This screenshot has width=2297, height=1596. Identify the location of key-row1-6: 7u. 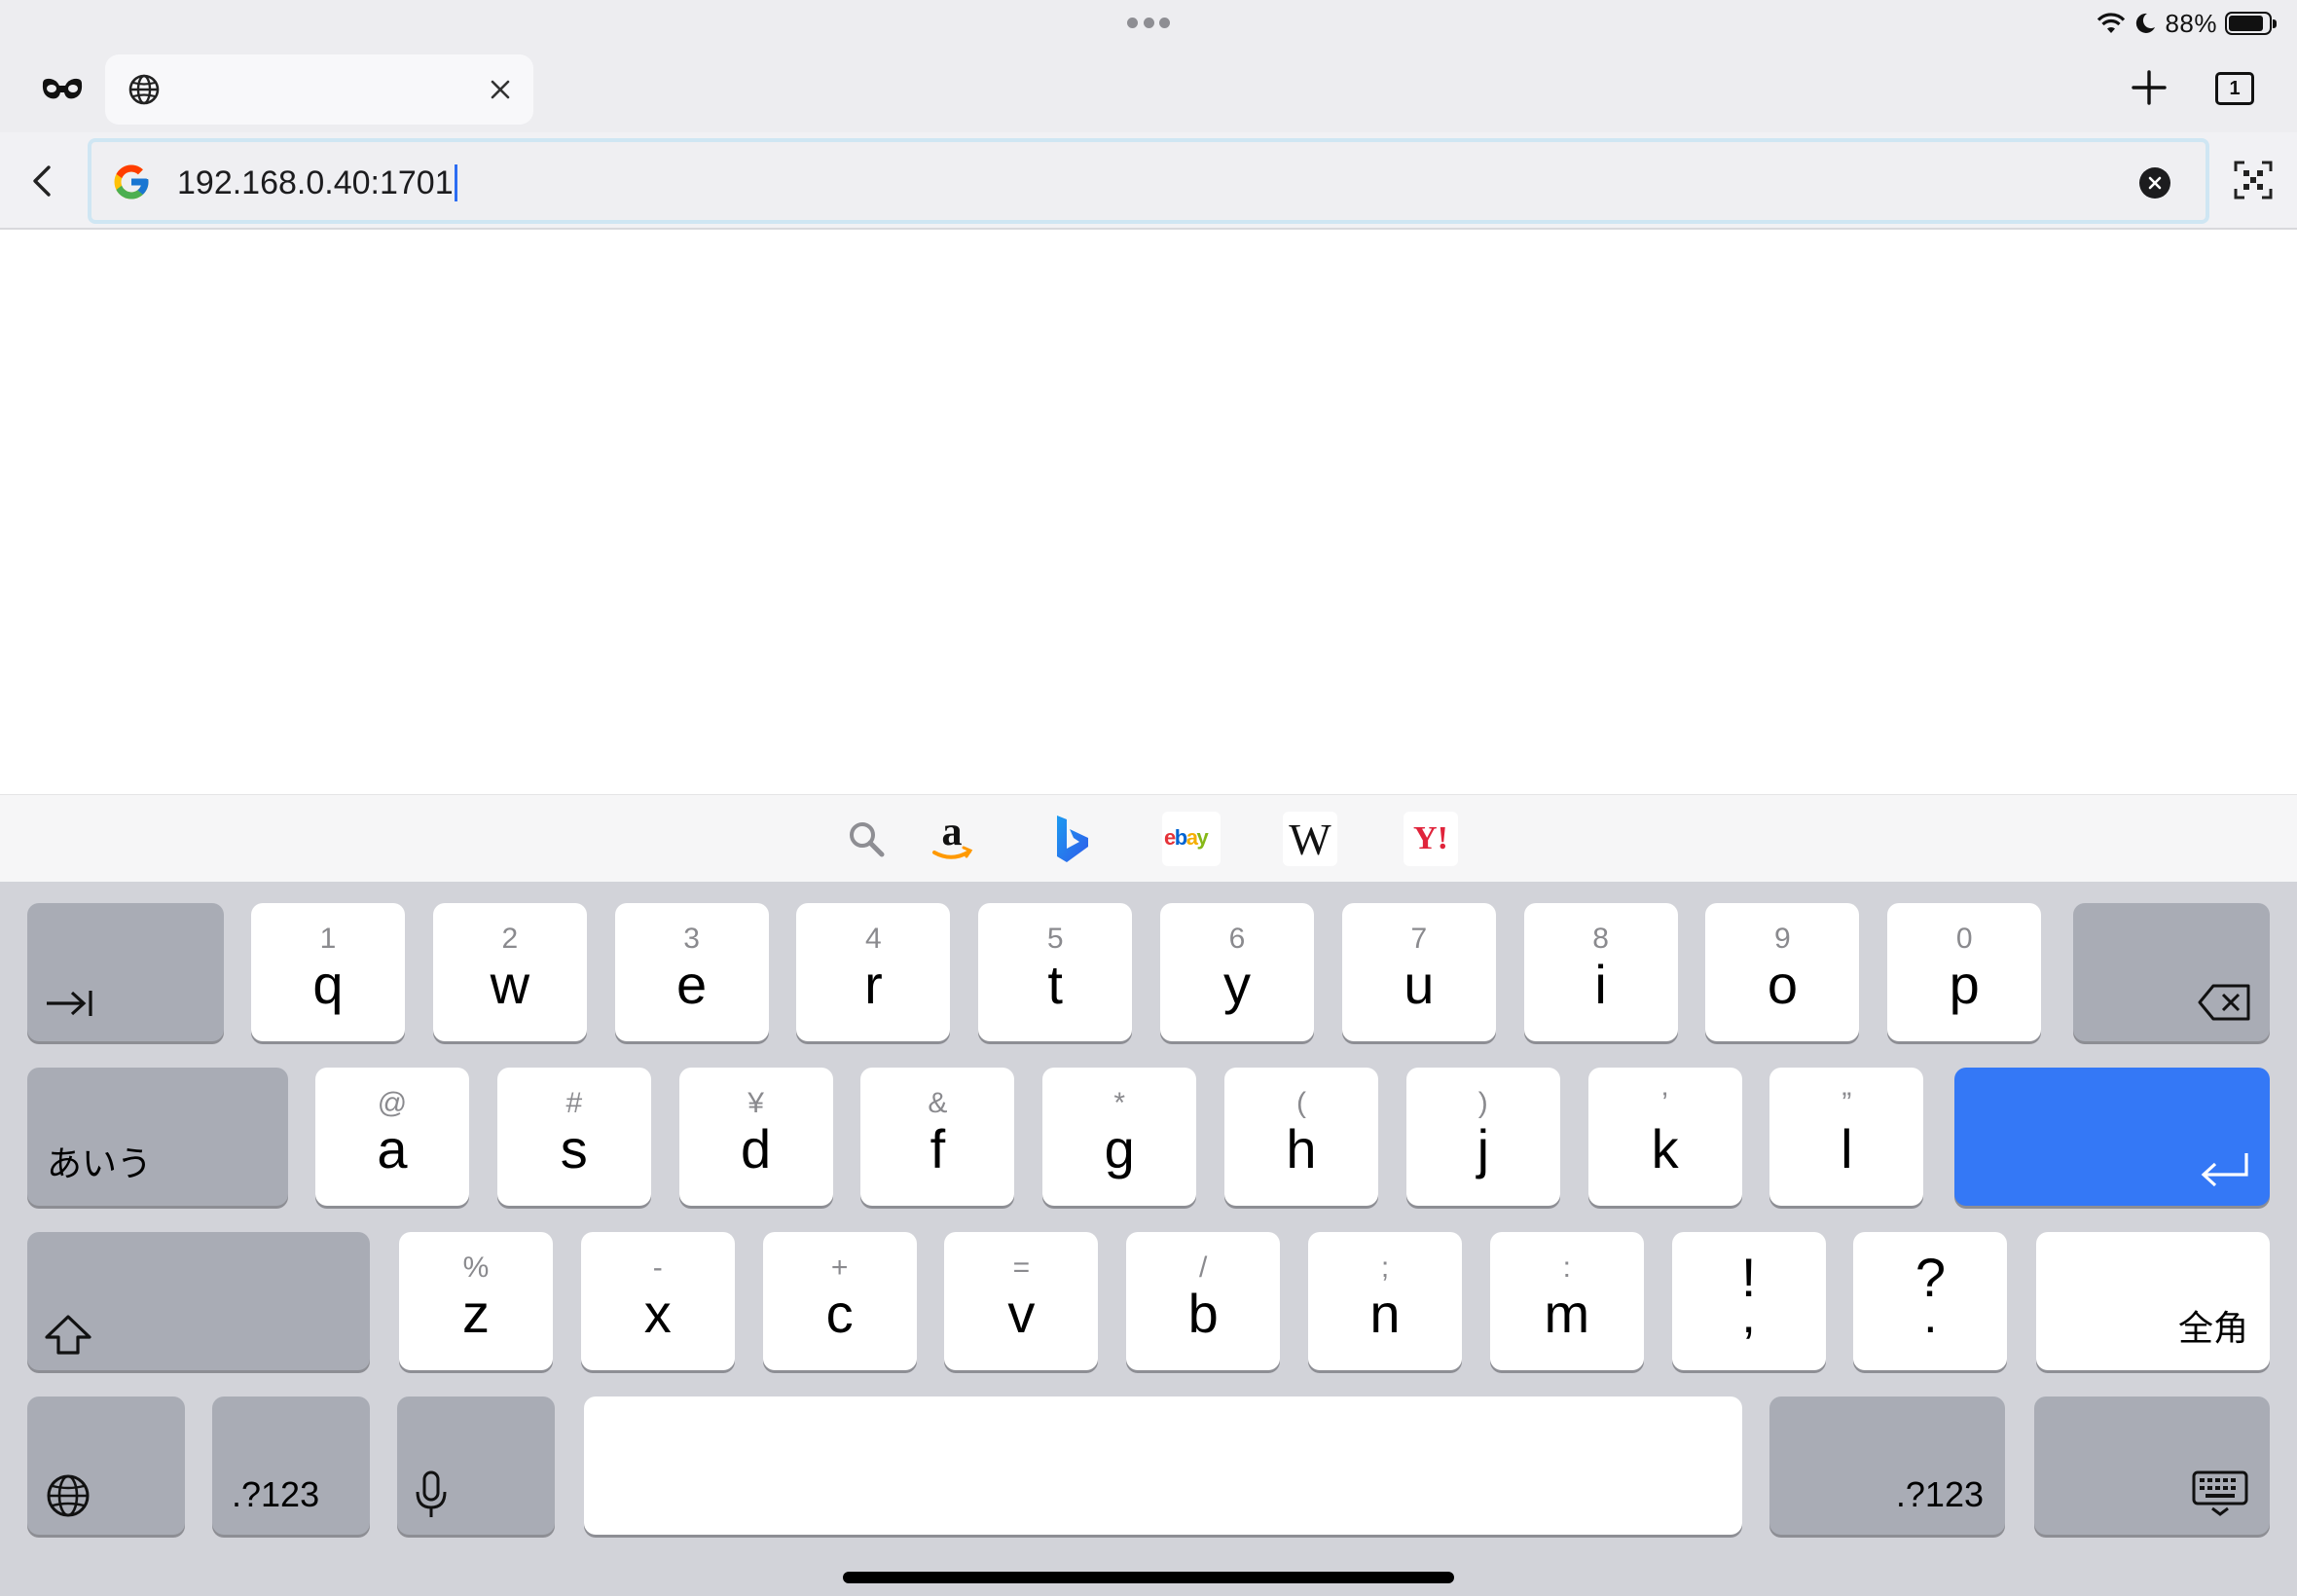
(1418, 972).